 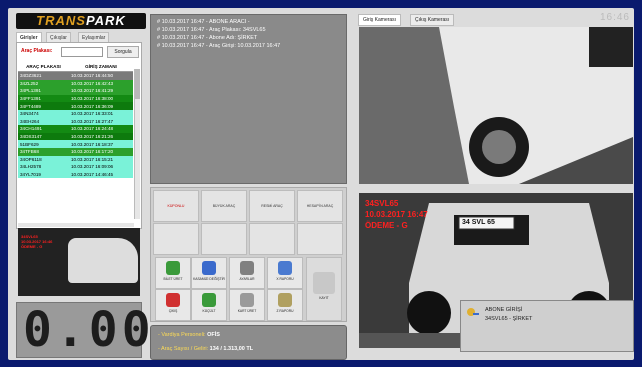 What do you see at coordinates (183, 349) in the screenshot?
I see `vehicle-count-label: - Araç Sayısı / Geliri:` at bounding box center [183, 349].